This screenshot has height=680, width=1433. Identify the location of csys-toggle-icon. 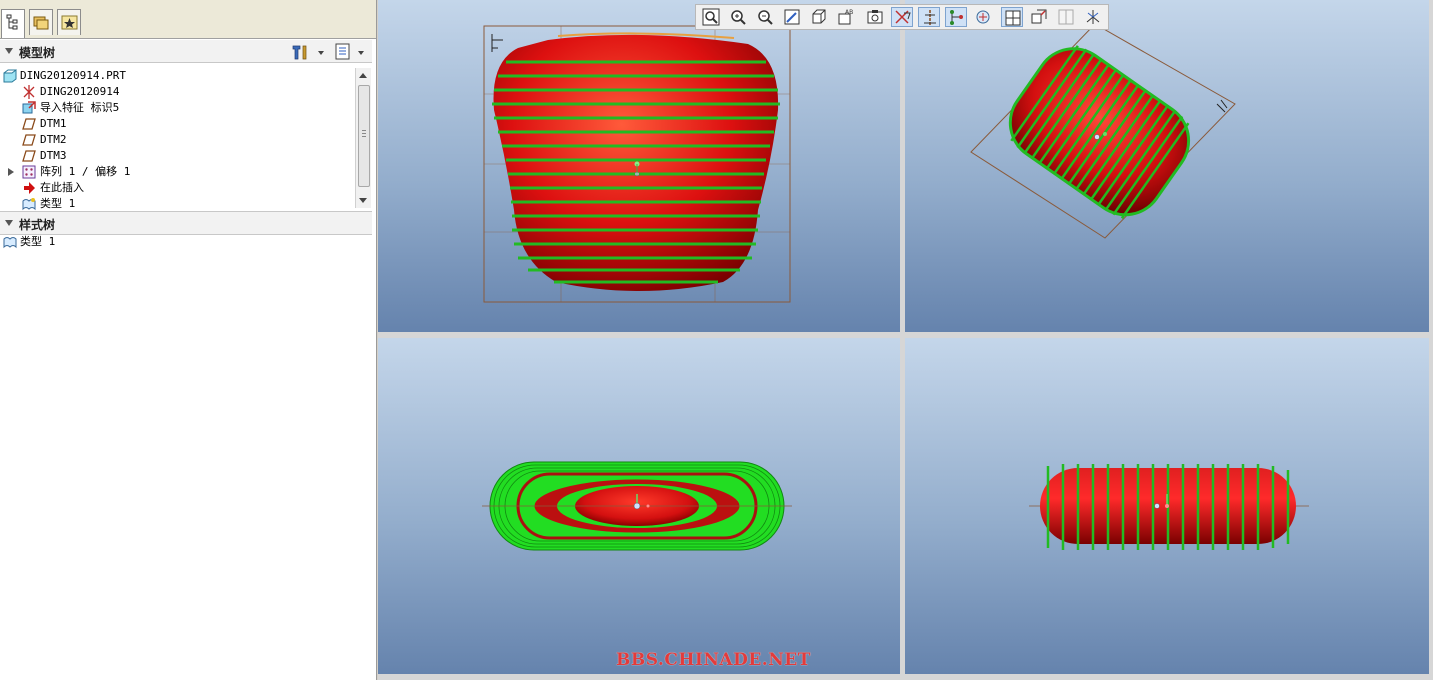
(983, 17).